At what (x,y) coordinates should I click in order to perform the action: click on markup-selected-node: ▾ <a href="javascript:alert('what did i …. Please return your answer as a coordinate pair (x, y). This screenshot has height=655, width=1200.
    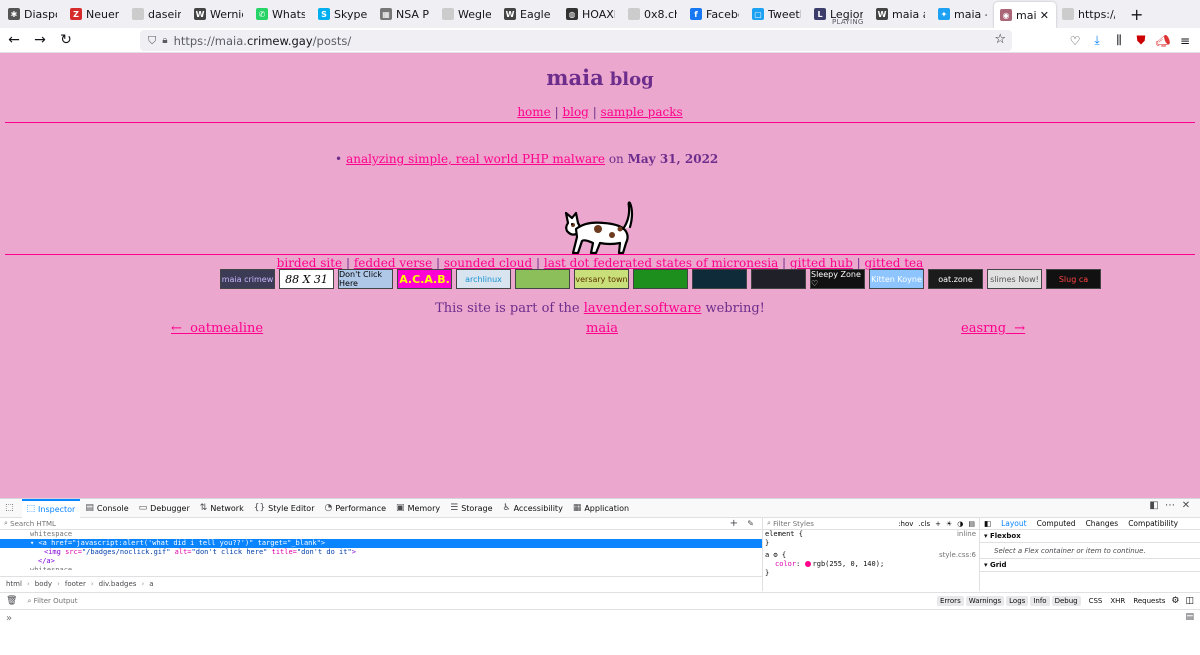
    Looking at the image, I should click on (381, 543).